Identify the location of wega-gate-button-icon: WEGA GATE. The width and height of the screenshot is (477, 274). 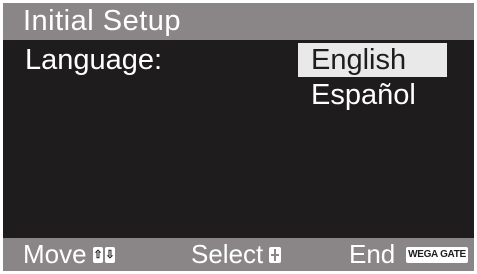
(437, 255).